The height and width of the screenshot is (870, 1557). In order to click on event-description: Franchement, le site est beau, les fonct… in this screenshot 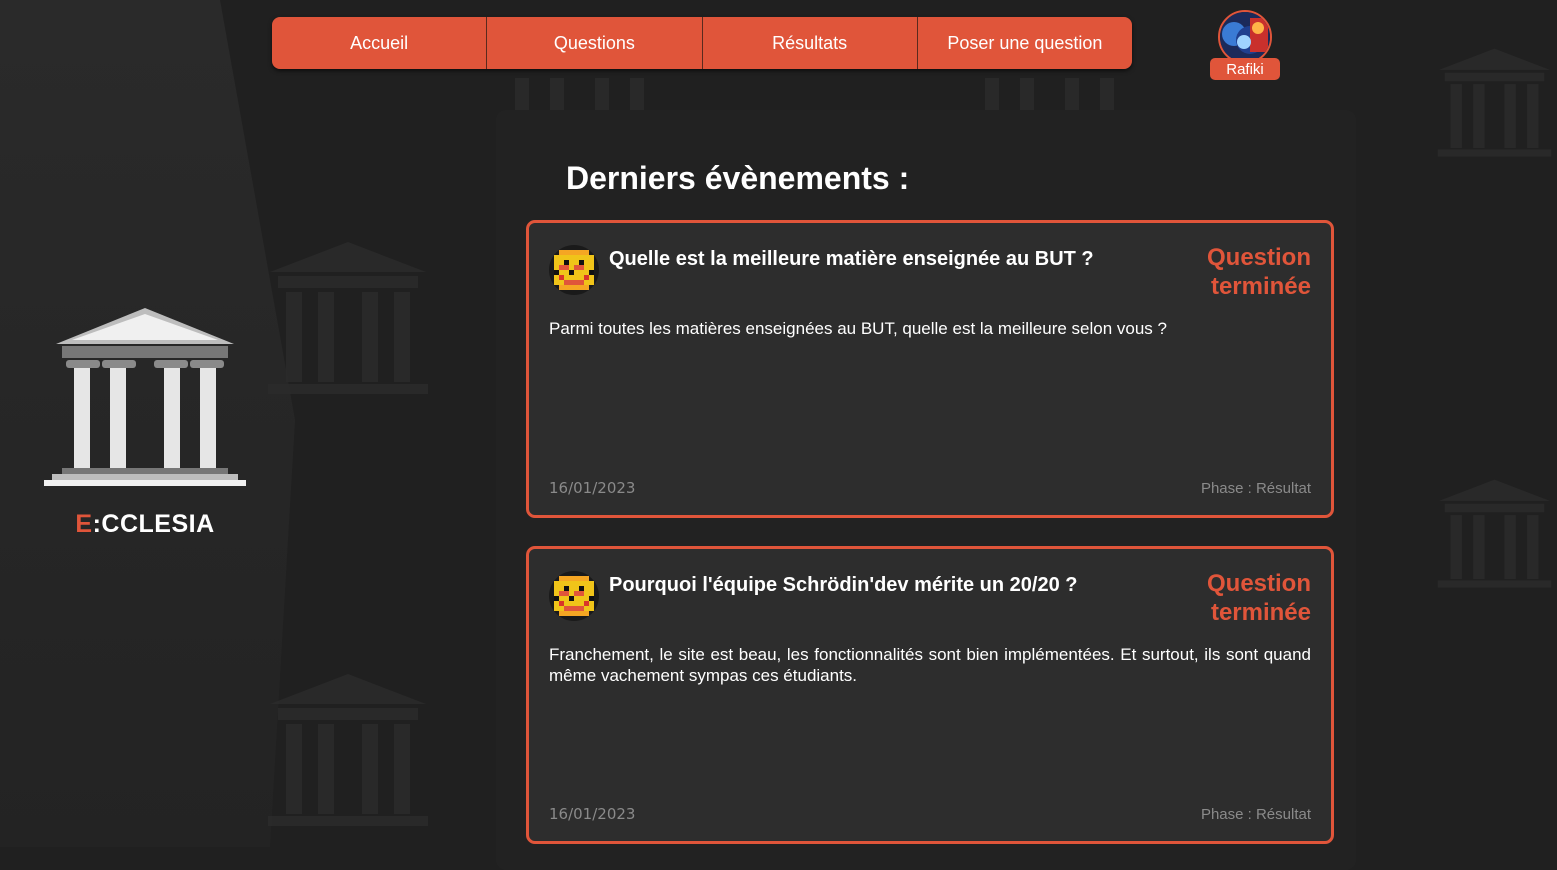, I will do `click(930, 665)`.